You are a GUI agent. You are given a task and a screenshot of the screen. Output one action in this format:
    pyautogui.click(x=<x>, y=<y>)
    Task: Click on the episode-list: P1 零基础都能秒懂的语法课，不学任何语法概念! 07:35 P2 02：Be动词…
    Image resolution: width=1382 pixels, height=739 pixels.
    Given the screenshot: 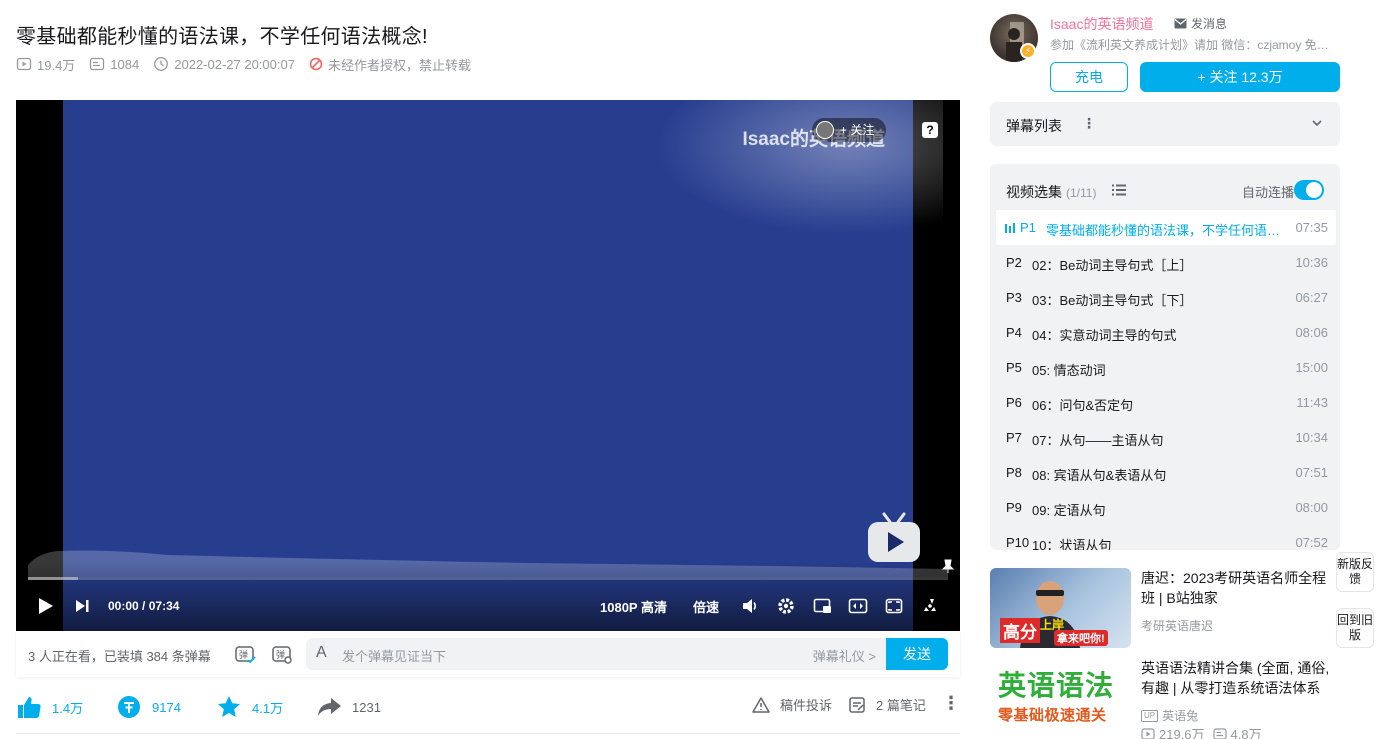 What is the action you would take?
    pyautogui.click(x=1166, y=380)
    